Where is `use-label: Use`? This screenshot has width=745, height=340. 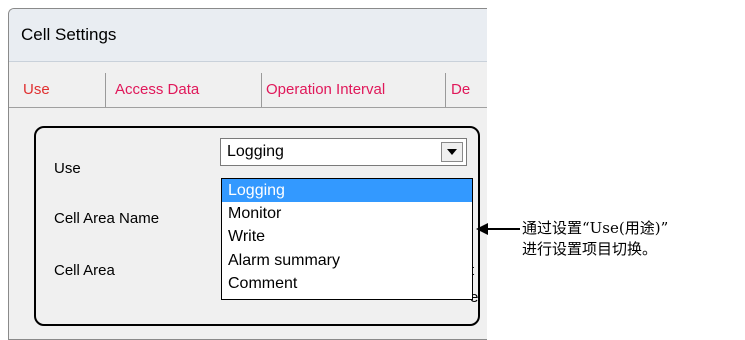
use-label: Use is located at coordinates (67, 168).